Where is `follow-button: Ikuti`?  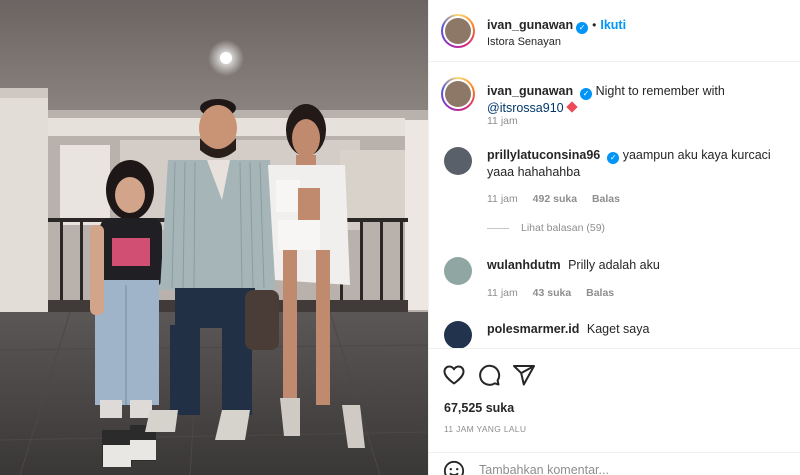
follow-button: Ikuti is located at coordinates (613, 25).